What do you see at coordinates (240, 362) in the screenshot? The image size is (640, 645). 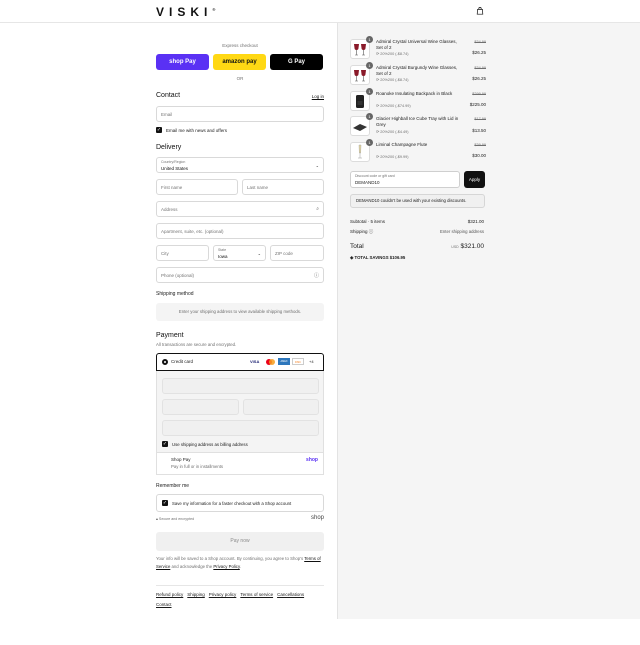 I see `credit-card-option: Credit card VISA AMEX DISC +4` at bounding box center [240, 362].